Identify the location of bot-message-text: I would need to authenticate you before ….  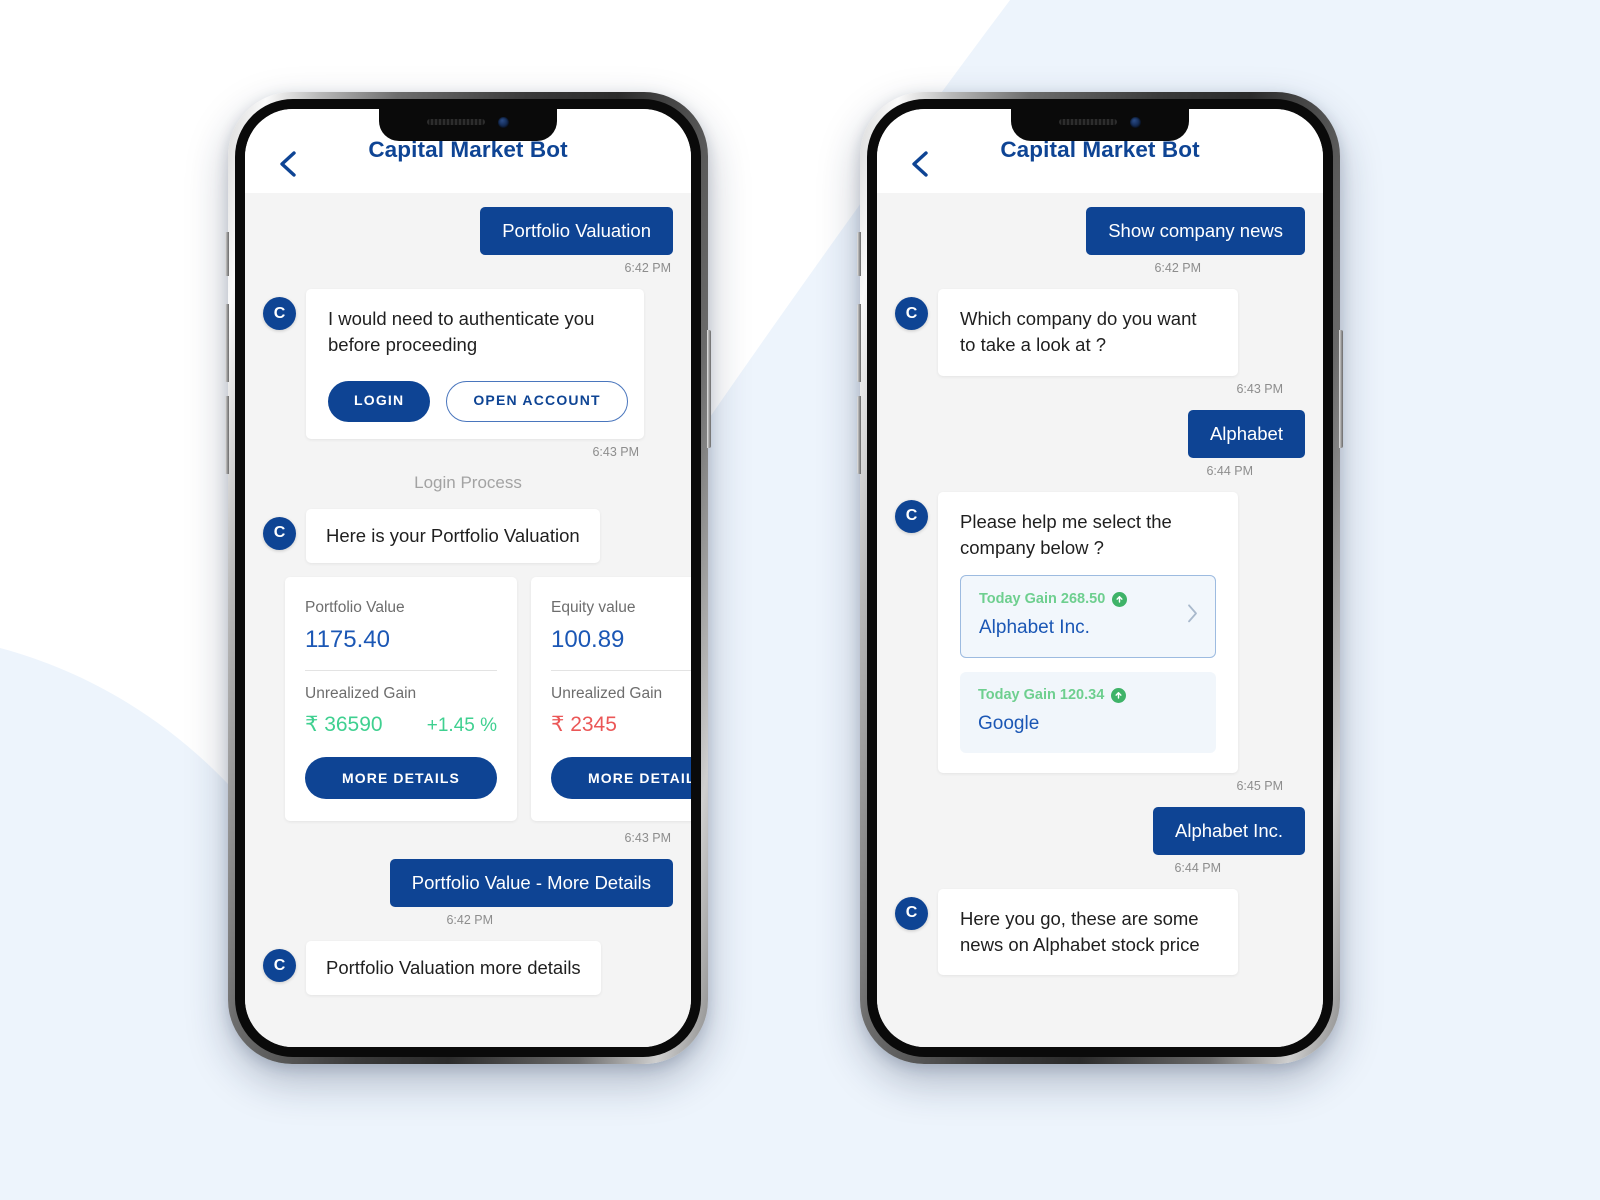
(461, 332).